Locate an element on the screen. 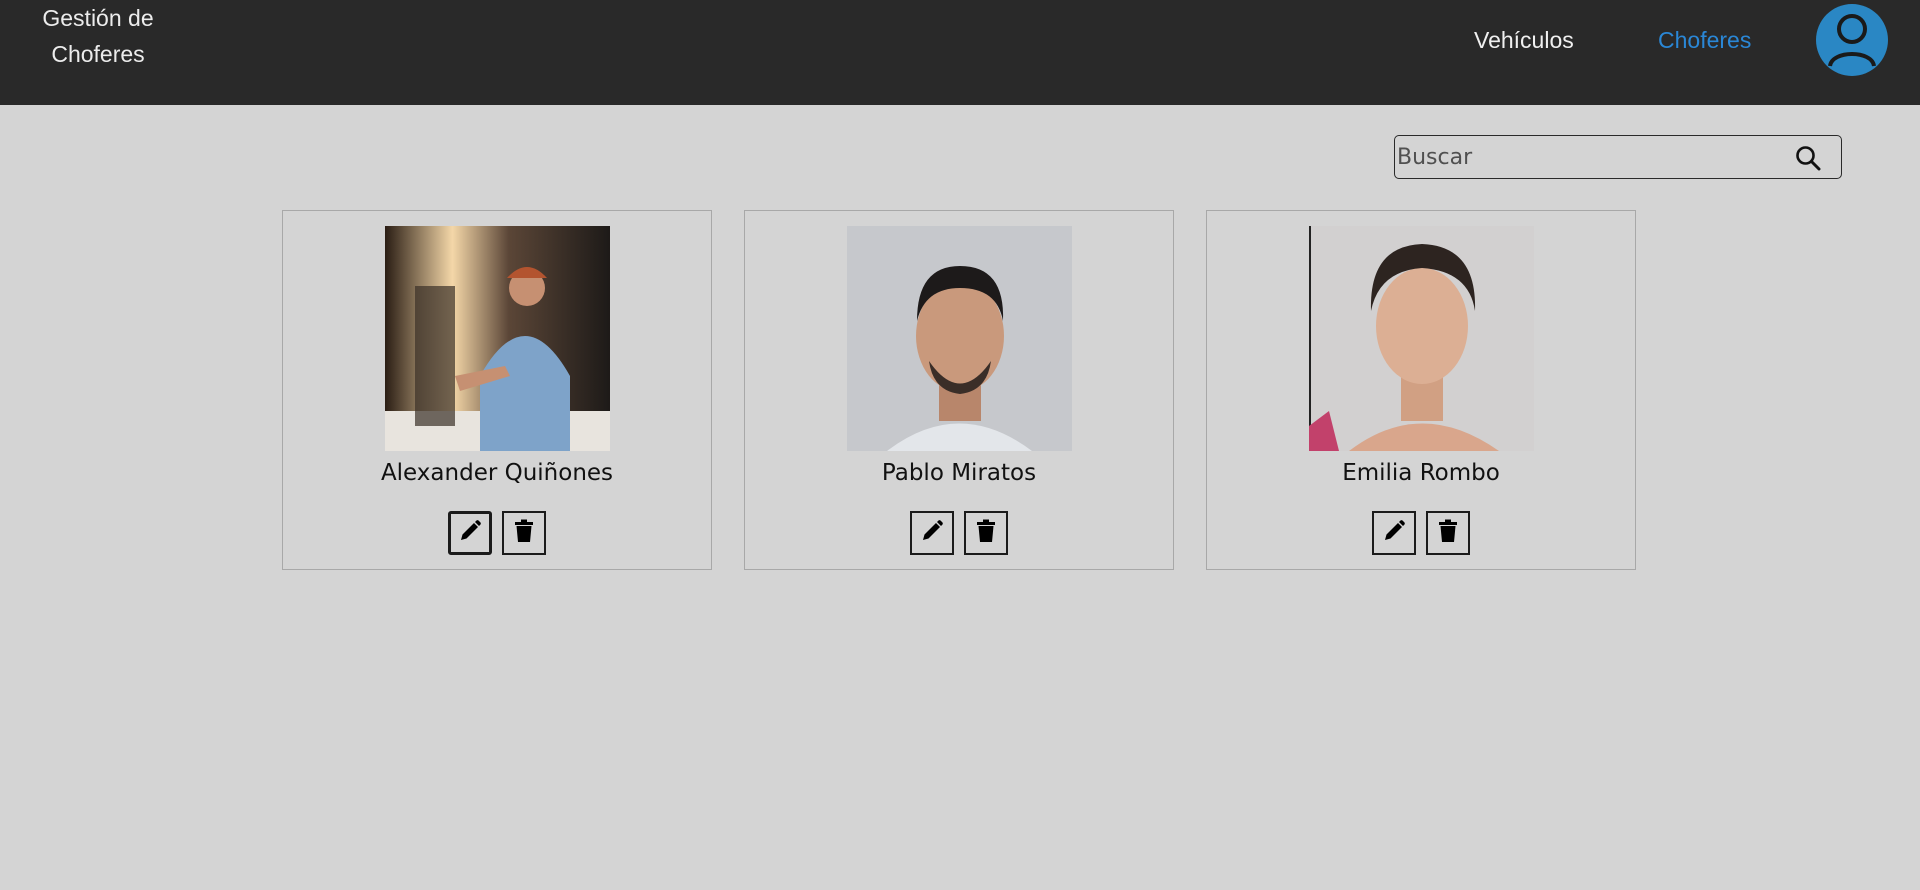 The height and width of the screenshot is (890, 1920). user-avatar-icon is located at coordinates (1852, 40).